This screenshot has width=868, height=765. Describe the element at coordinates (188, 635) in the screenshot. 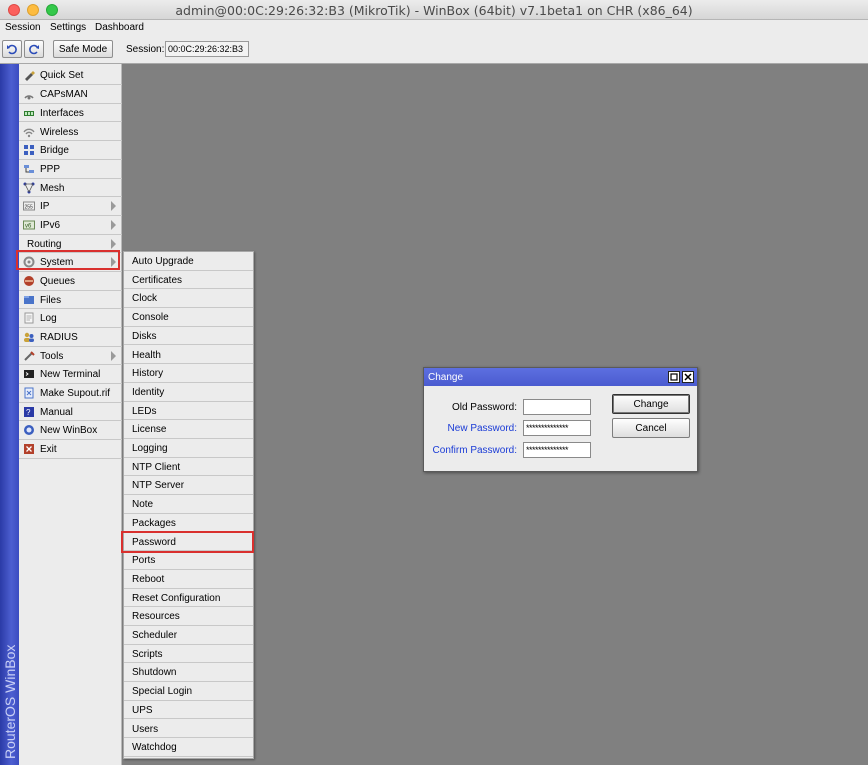

I see `submenu-item-scheduler: Scheduler` at that location.